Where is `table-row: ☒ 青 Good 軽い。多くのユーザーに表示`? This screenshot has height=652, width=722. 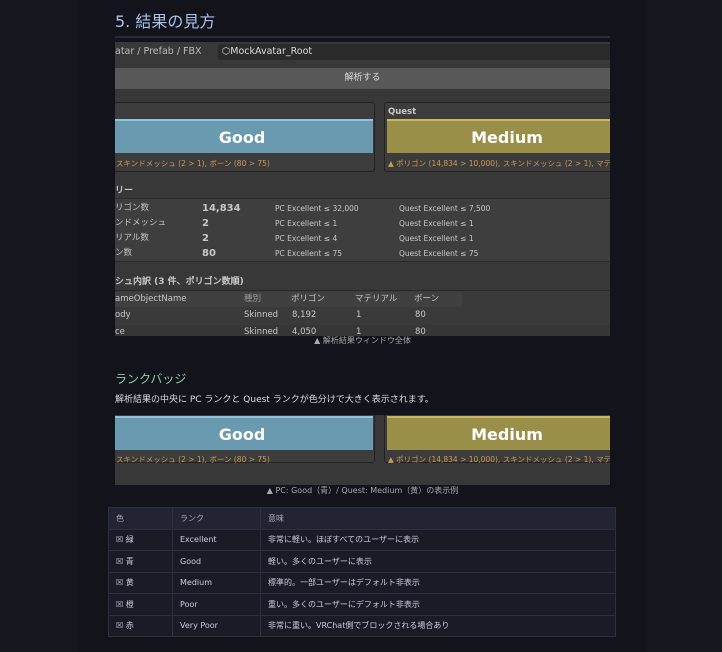
table-row: ☒ 青 Good 軽い。多くのユーザーに表示 is located at coordinates (362, 561).